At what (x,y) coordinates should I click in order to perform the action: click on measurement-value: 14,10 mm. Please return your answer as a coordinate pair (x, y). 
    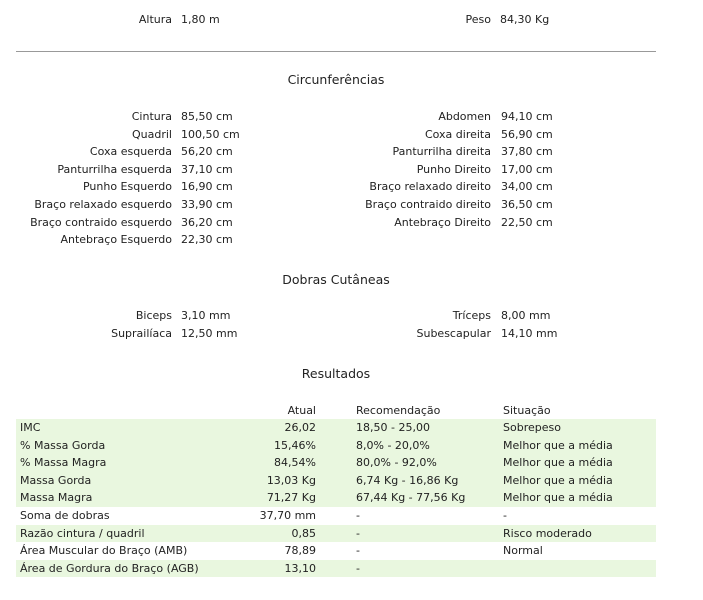
    Looking at the image, I should click on (529, 333).